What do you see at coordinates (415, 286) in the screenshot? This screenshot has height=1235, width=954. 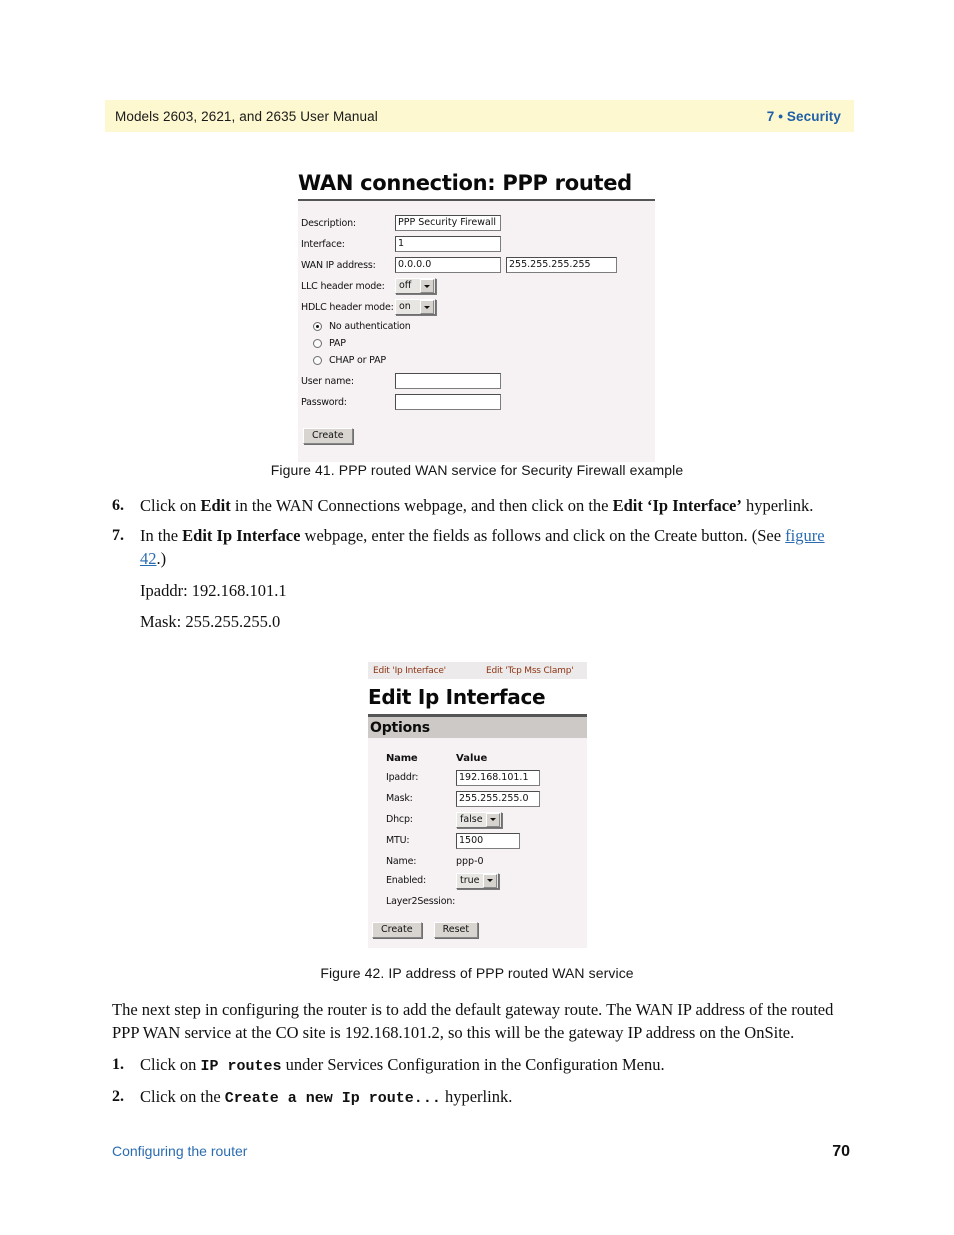 I see `llc-header-mode-select: off` at bounding box center [415, 286].